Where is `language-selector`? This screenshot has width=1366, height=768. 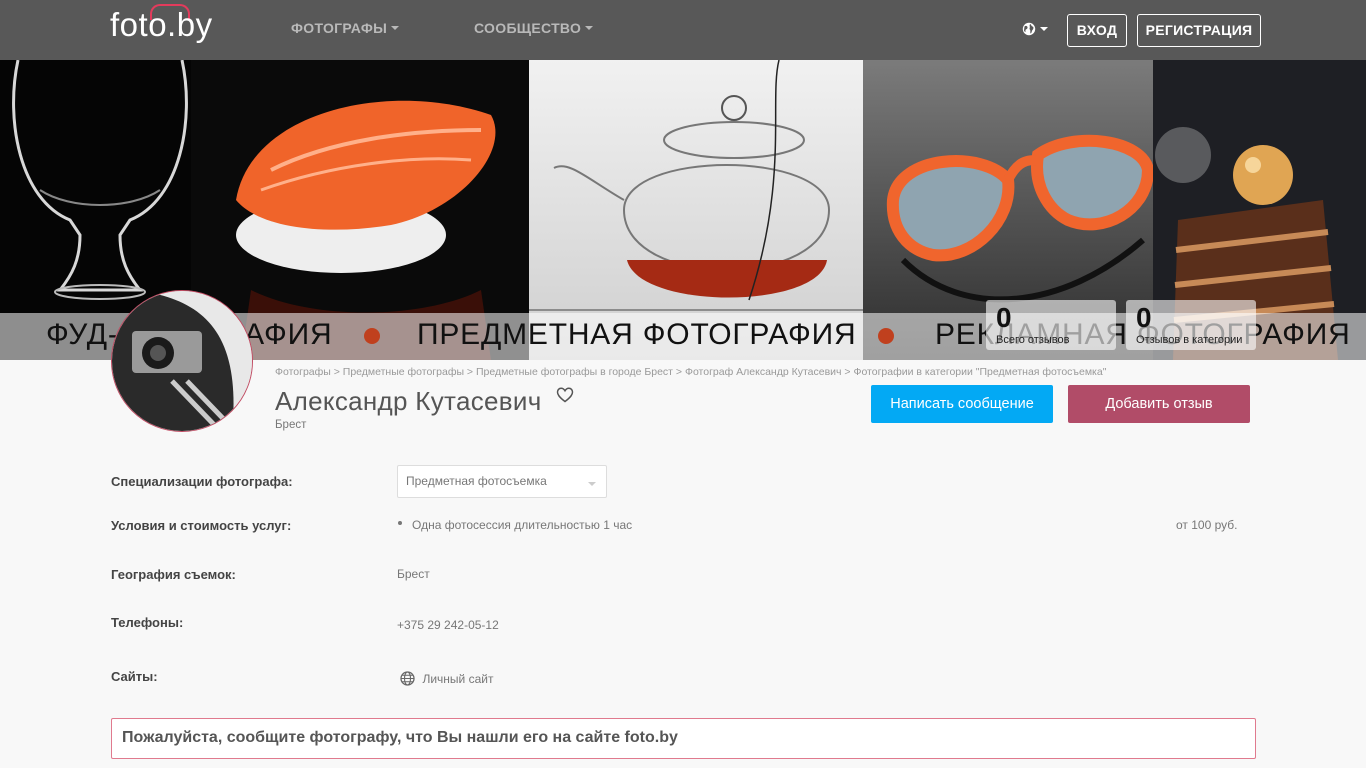 language-selector is located at coordinates (1035, 29).